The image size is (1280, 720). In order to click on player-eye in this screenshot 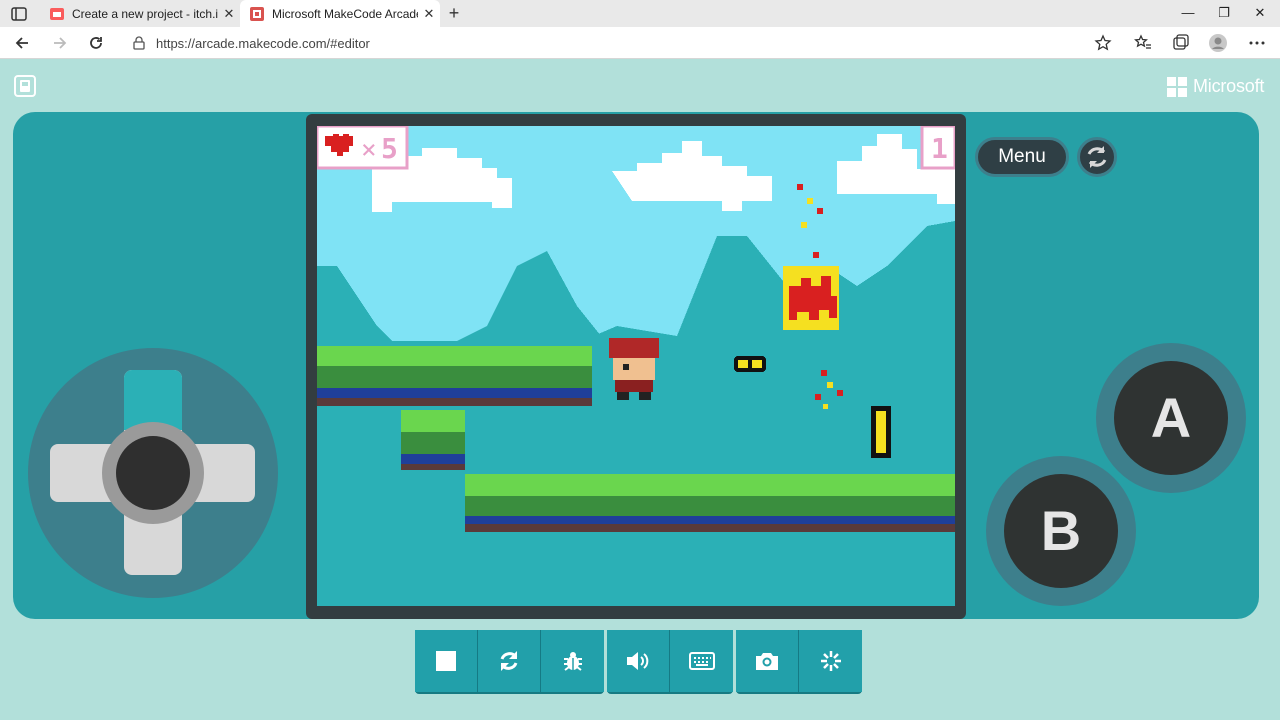, I will do `click(626, 367)`.